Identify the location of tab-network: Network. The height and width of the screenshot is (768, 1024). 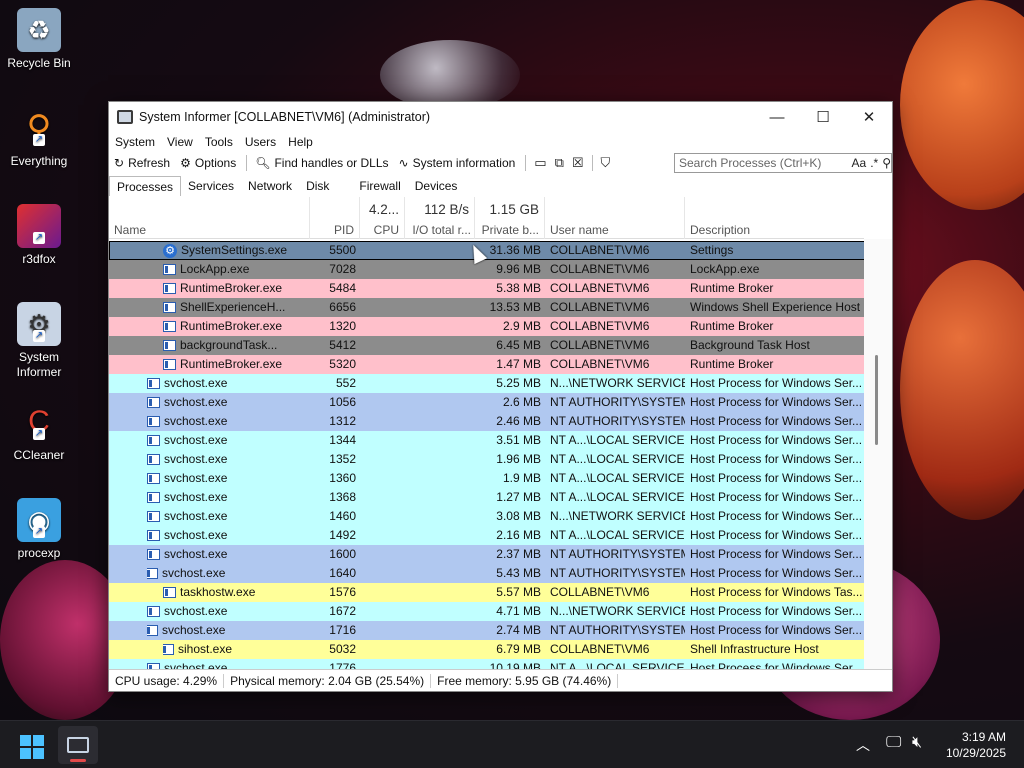
(270, 186).